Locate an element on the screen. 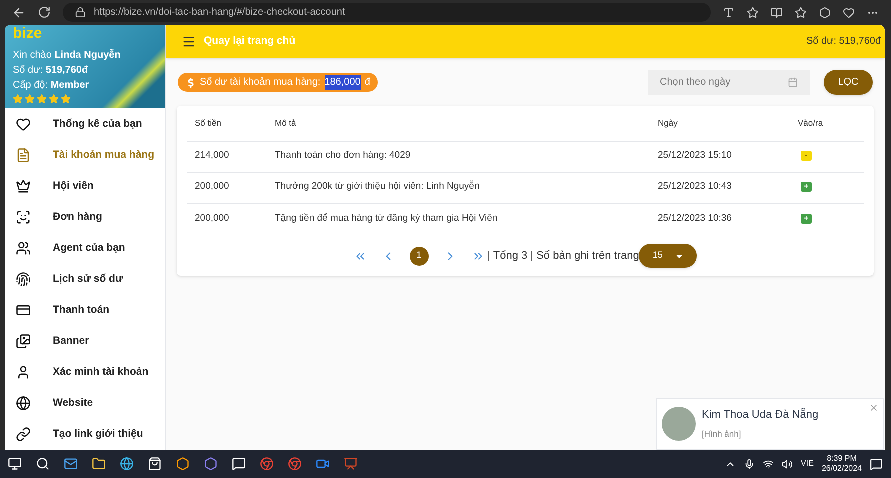  notifications-icon is located at coordinates (876, 464).